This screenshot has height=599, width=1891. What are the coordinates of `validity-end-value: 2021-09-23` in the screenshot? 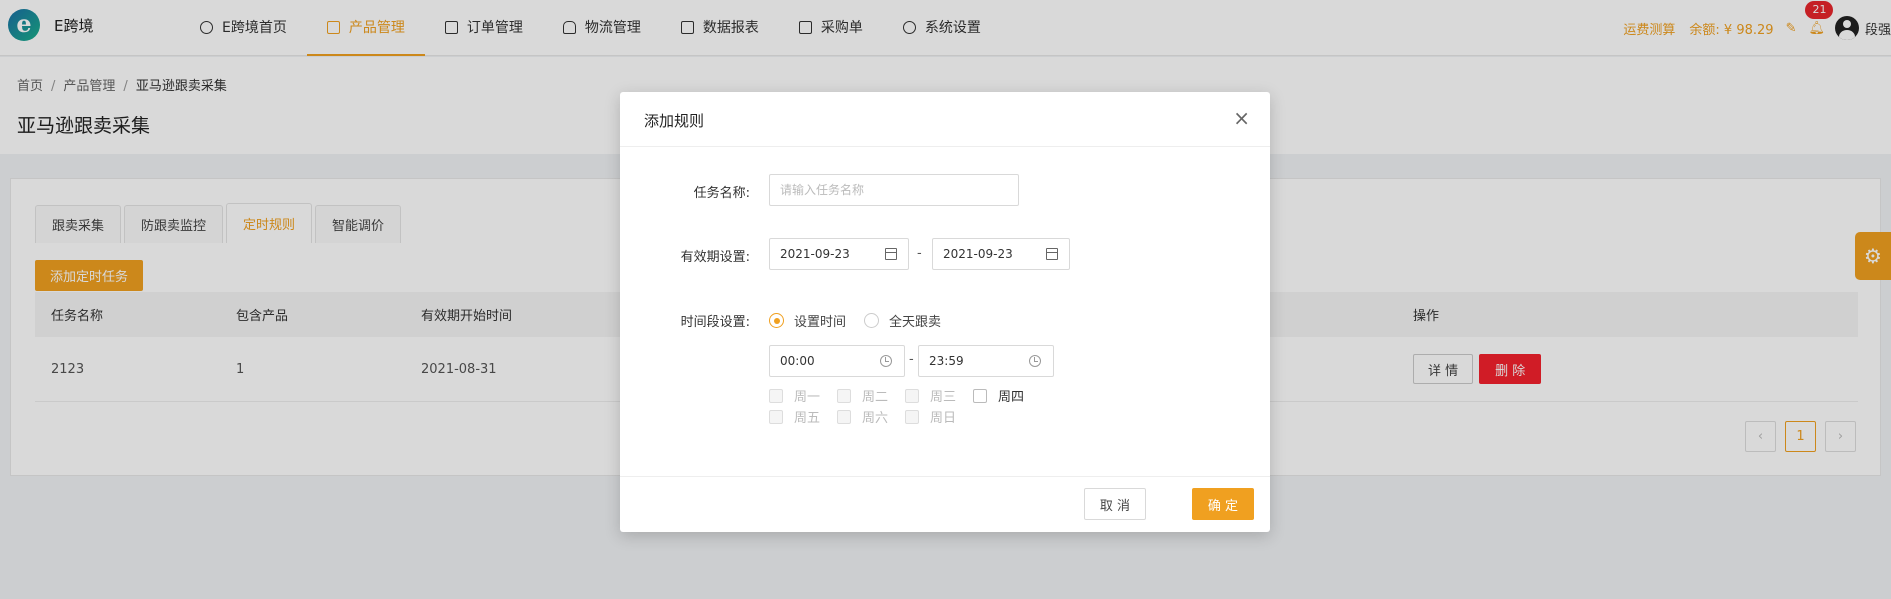 It's located at (978, 254).